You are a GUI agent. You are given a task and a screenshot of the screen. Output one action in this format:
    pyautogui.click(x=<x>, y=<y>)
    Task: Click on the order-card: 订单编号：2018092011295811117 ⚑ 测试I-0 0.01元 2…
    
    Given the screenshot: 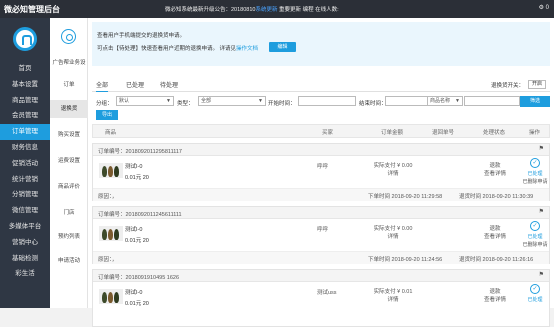 What is the action you would take?
    pyautogui.click(x=321, y=172)
    